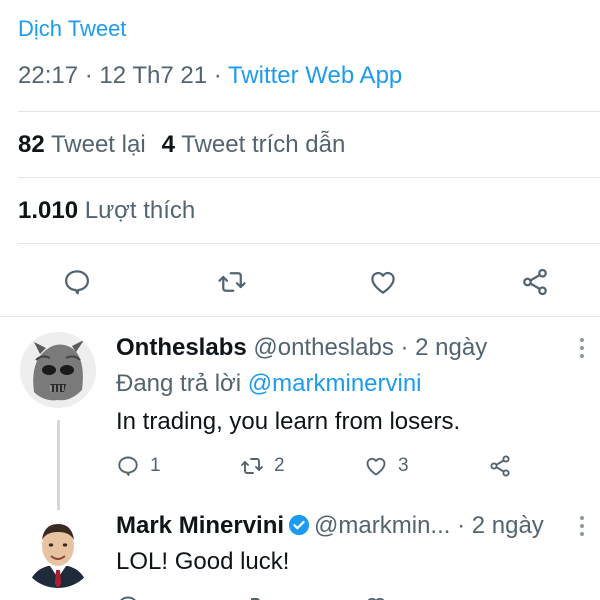  Describe the element at coordinates (48, 75) in the screenshot. I see `tweet-time: 22:17` at that location.